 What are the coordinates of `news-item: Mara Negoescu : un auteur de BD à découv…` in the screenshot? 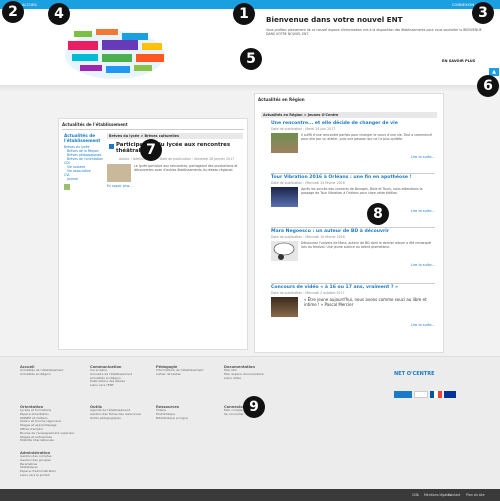 It's located at (353, 248).